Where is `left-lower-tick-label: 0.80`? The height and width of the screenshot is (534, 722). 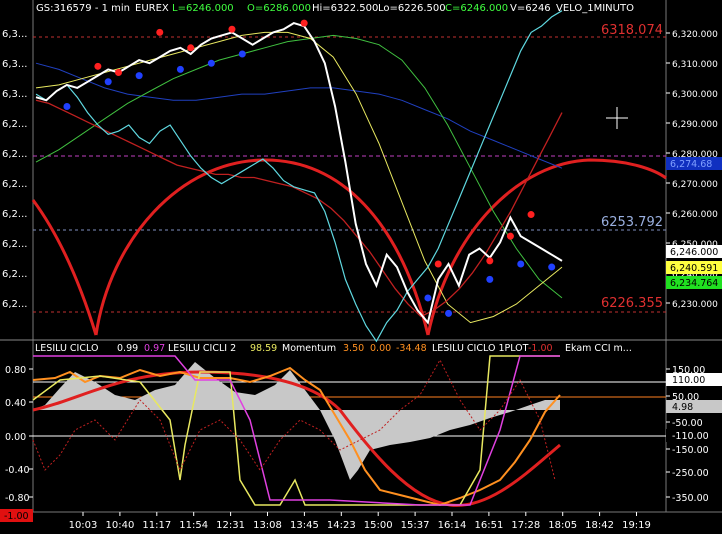 left-lower-tick-label: 0.80 is located at coordinates (15, 370).